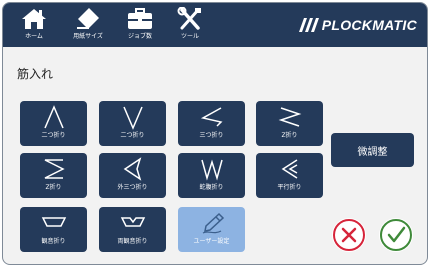 This screenshot has height=268, width=431. I want to click on nav-home: ホーム, so click(34, 26).